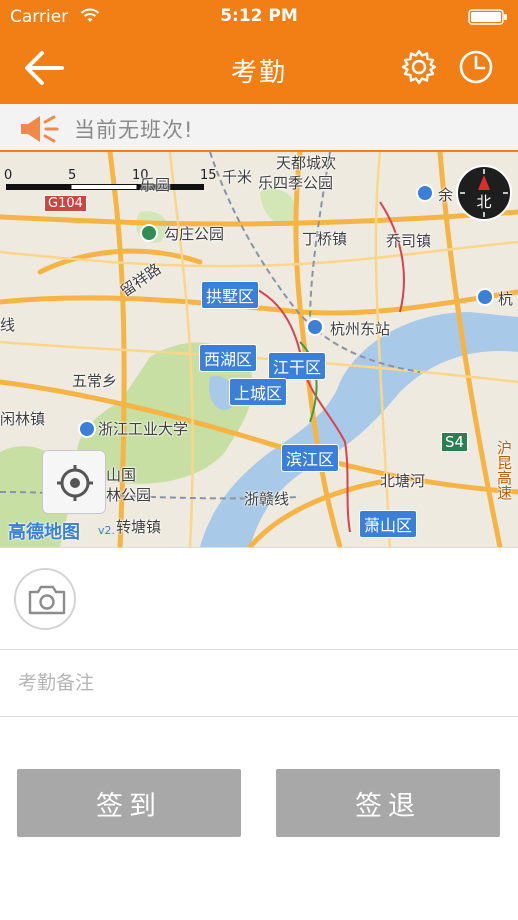 This screenshot has height=920, width=518. What do you see at coordinates (65, 203) in the screenshot?
I see `highway-shield-g104: G104` at bounding box center [65, 203].